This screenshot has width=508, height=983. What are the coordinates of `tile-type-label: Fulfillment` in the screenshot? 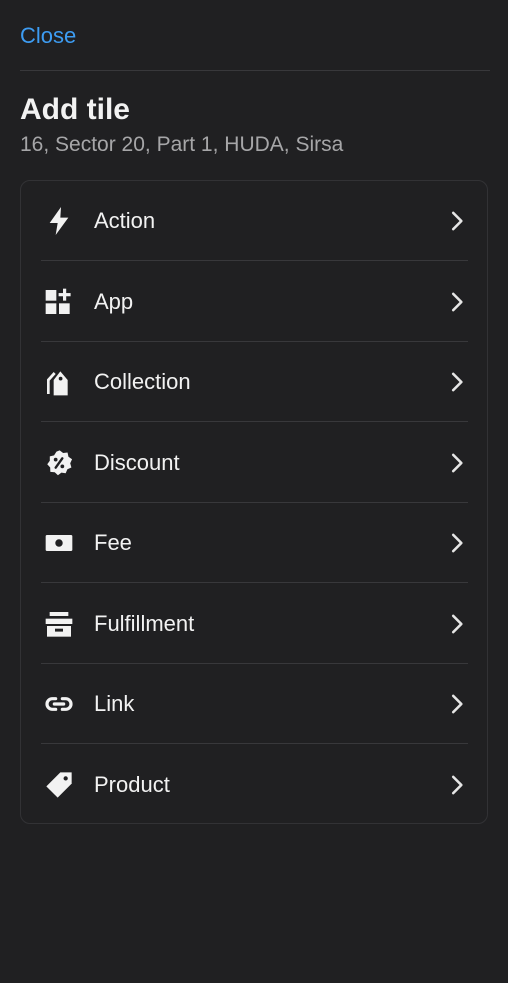 It's located at (144, 623).